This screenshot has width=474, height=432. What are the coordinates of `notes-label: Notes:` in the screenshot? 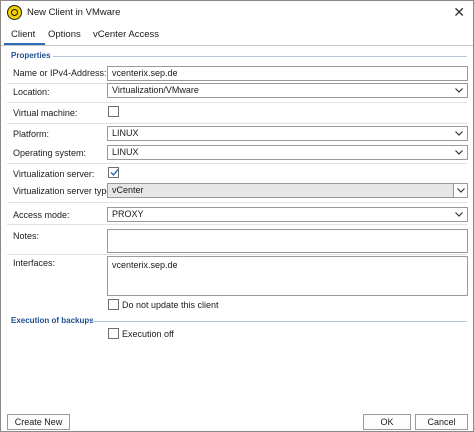 It's located at (26, 236).